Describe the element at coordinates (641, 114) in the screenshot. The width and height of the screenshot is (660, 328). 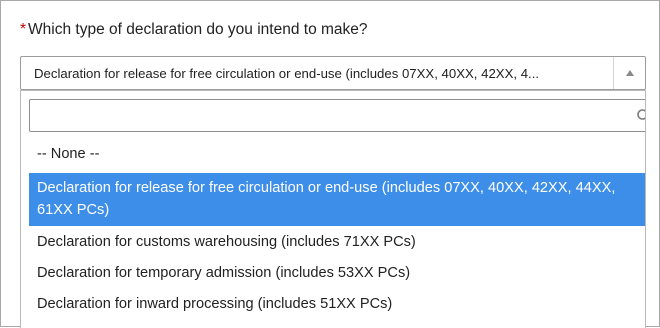
I see `search-icon` at that location.